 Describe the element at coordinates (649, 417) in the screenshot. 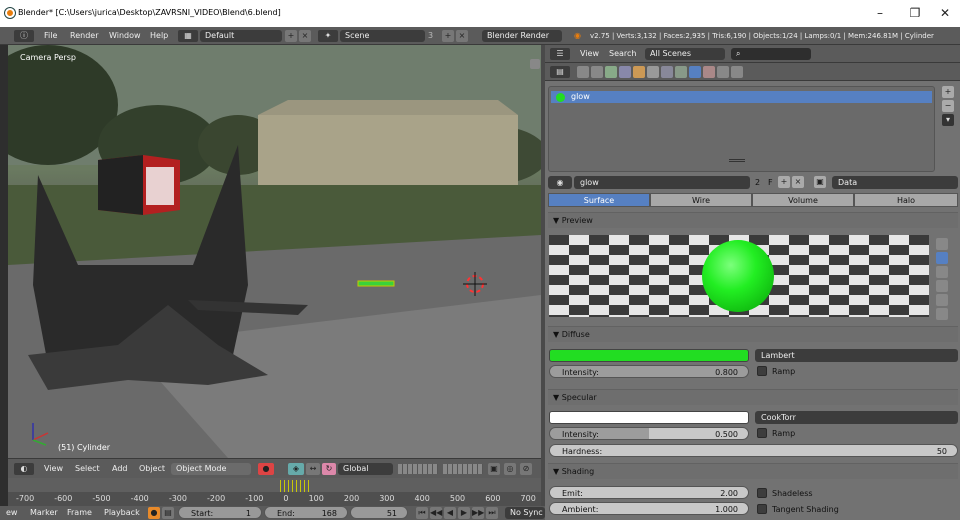

I see `specular-color-swatch` at that location.